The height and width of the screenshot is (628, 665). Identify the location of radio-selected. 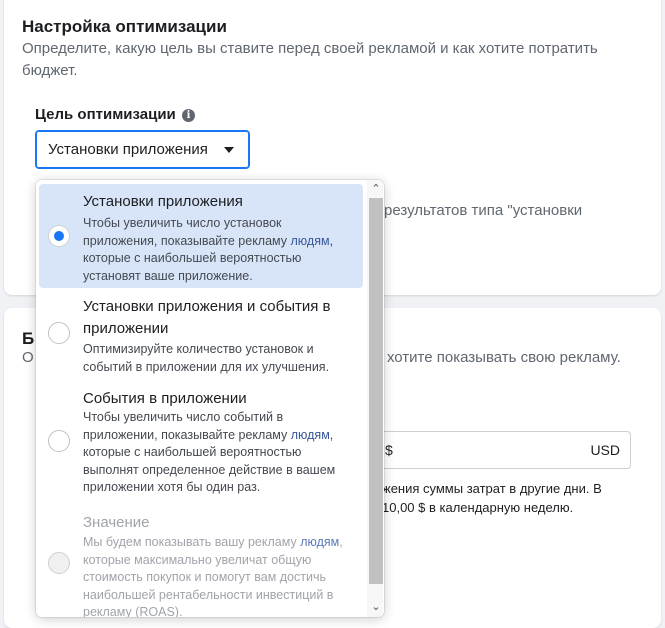
(59, 236).